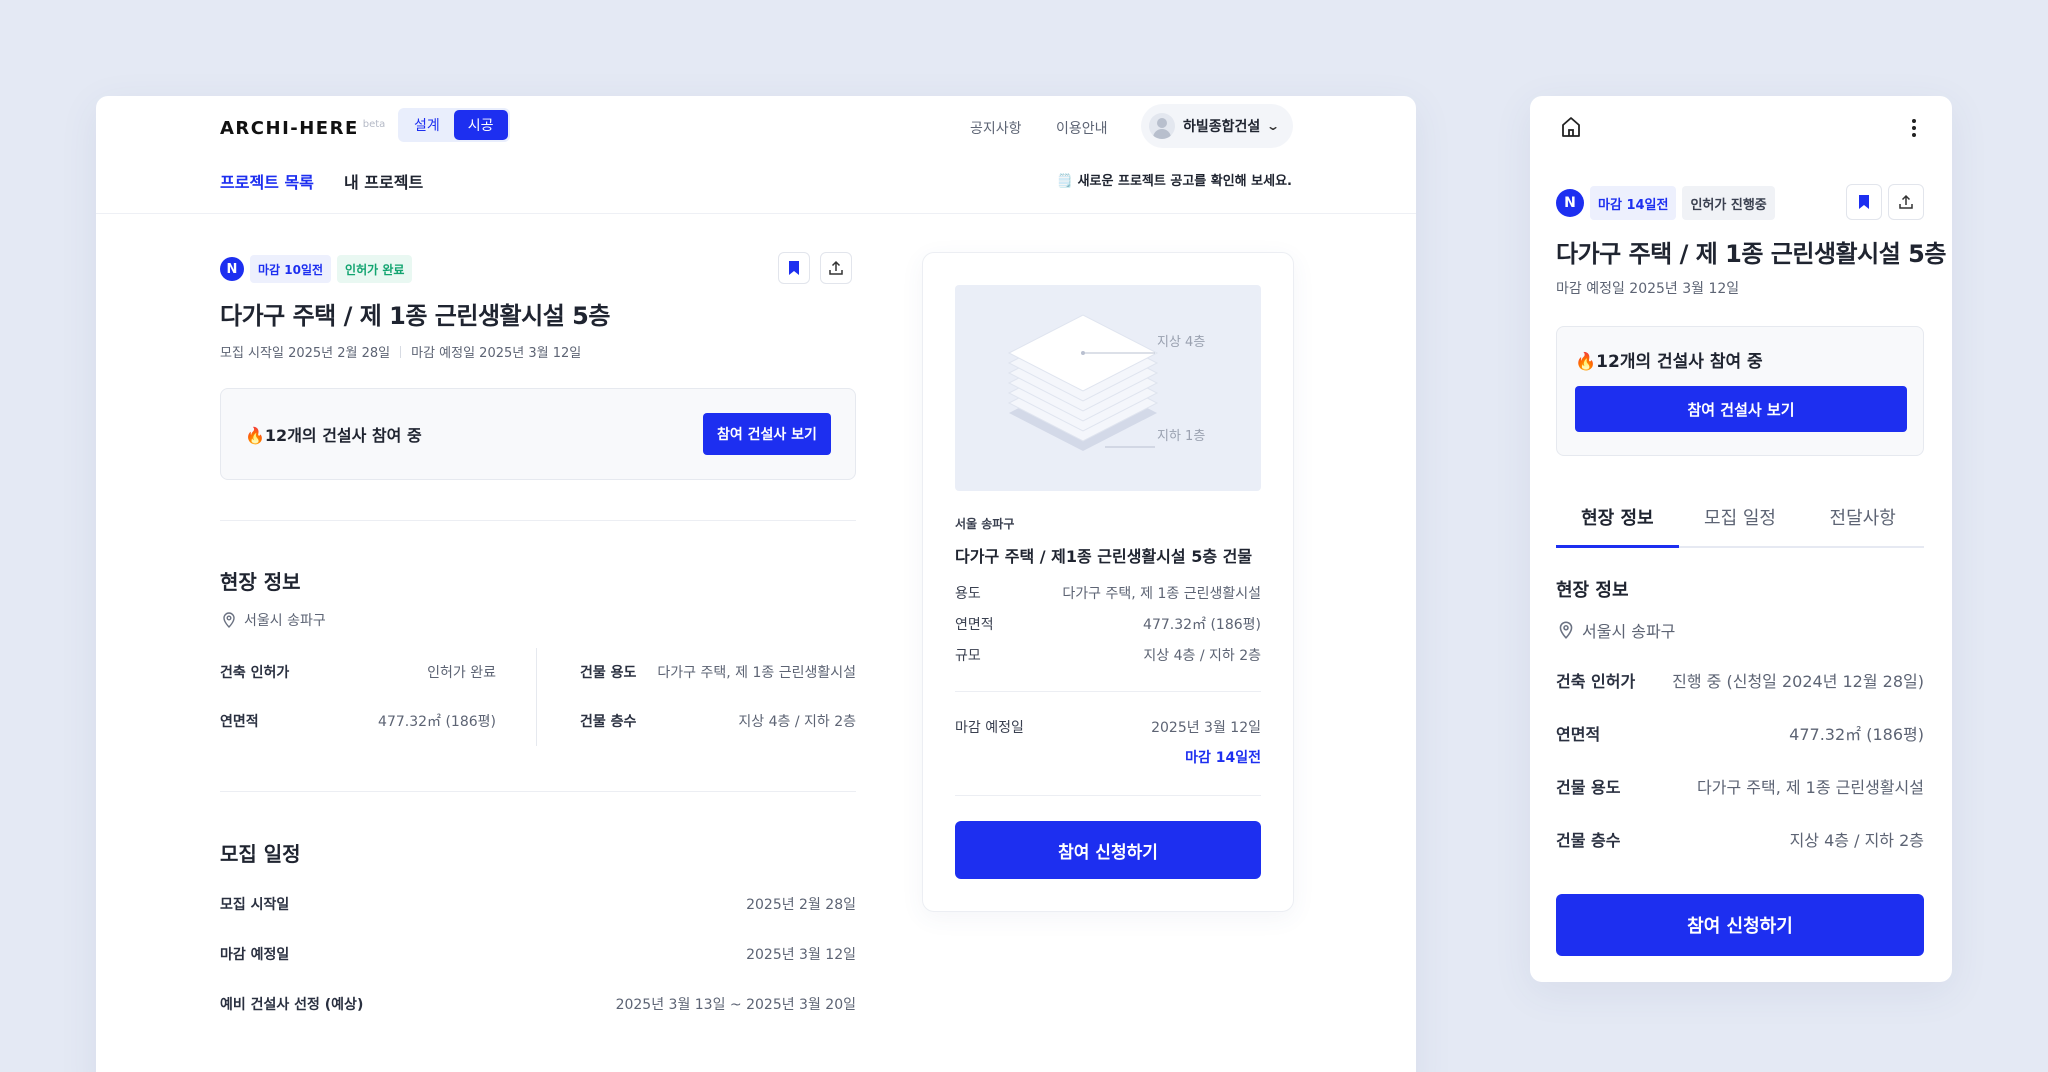  I want to click on logo: ARCHI-HERE beta, so click(302, 128).